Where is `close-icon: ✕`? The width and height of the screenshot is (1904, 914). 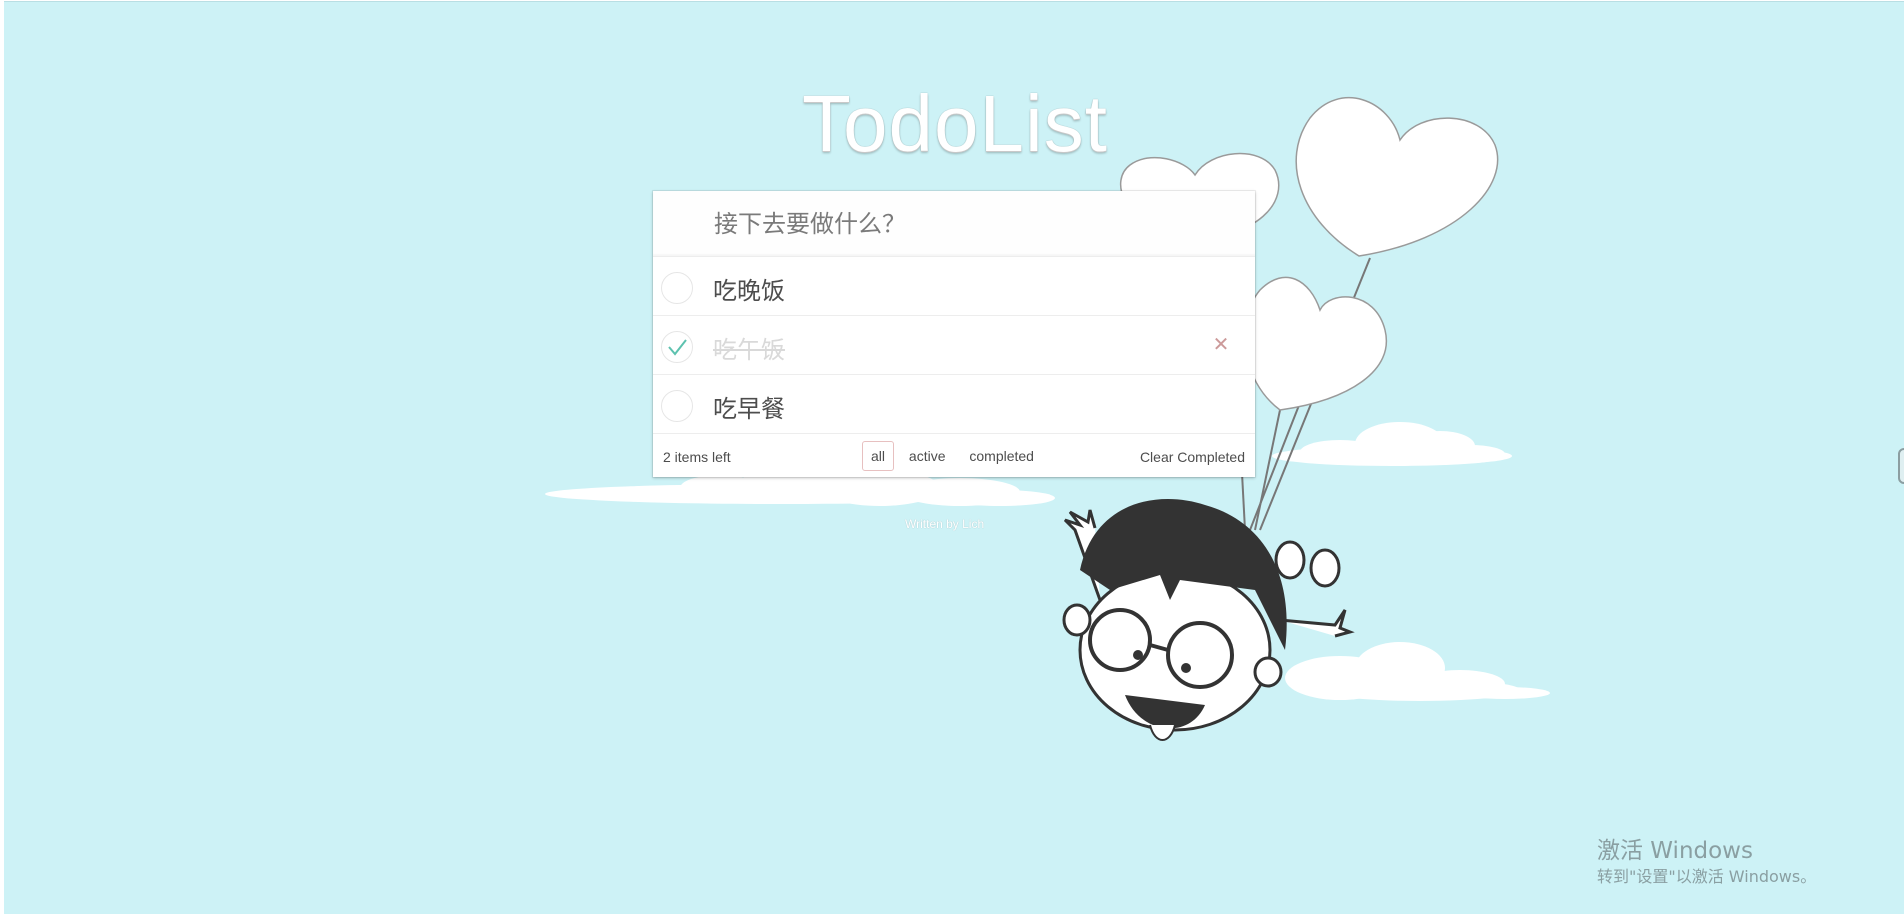
close-icon: ✕ is located at coordinates (1221, 345).